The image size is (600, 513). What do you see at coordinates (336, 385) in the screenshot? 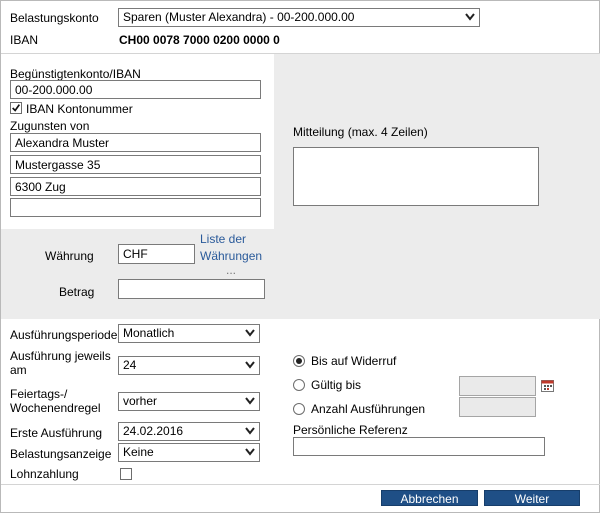
I see `valid-until-label: Gültig bis` at bounding box center [336, 385].